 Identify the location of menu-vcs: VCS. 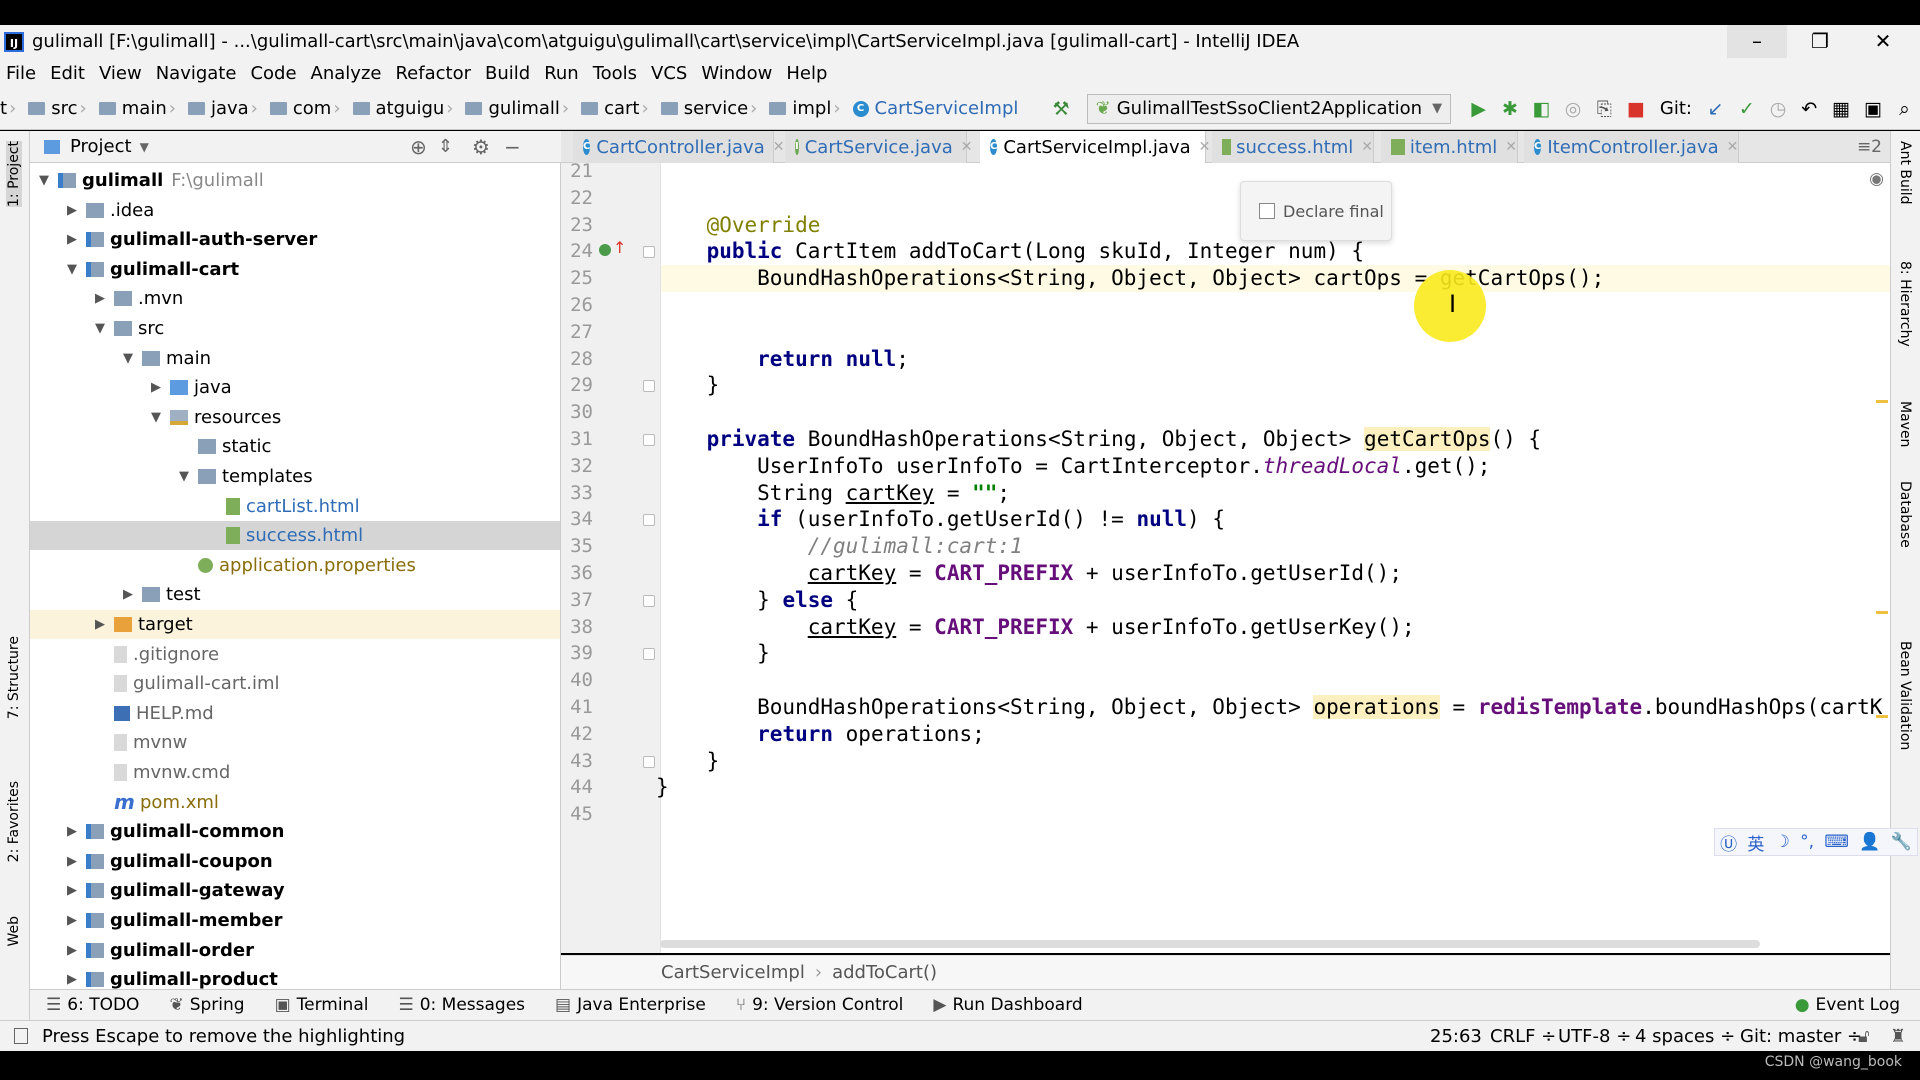
(669, 73).